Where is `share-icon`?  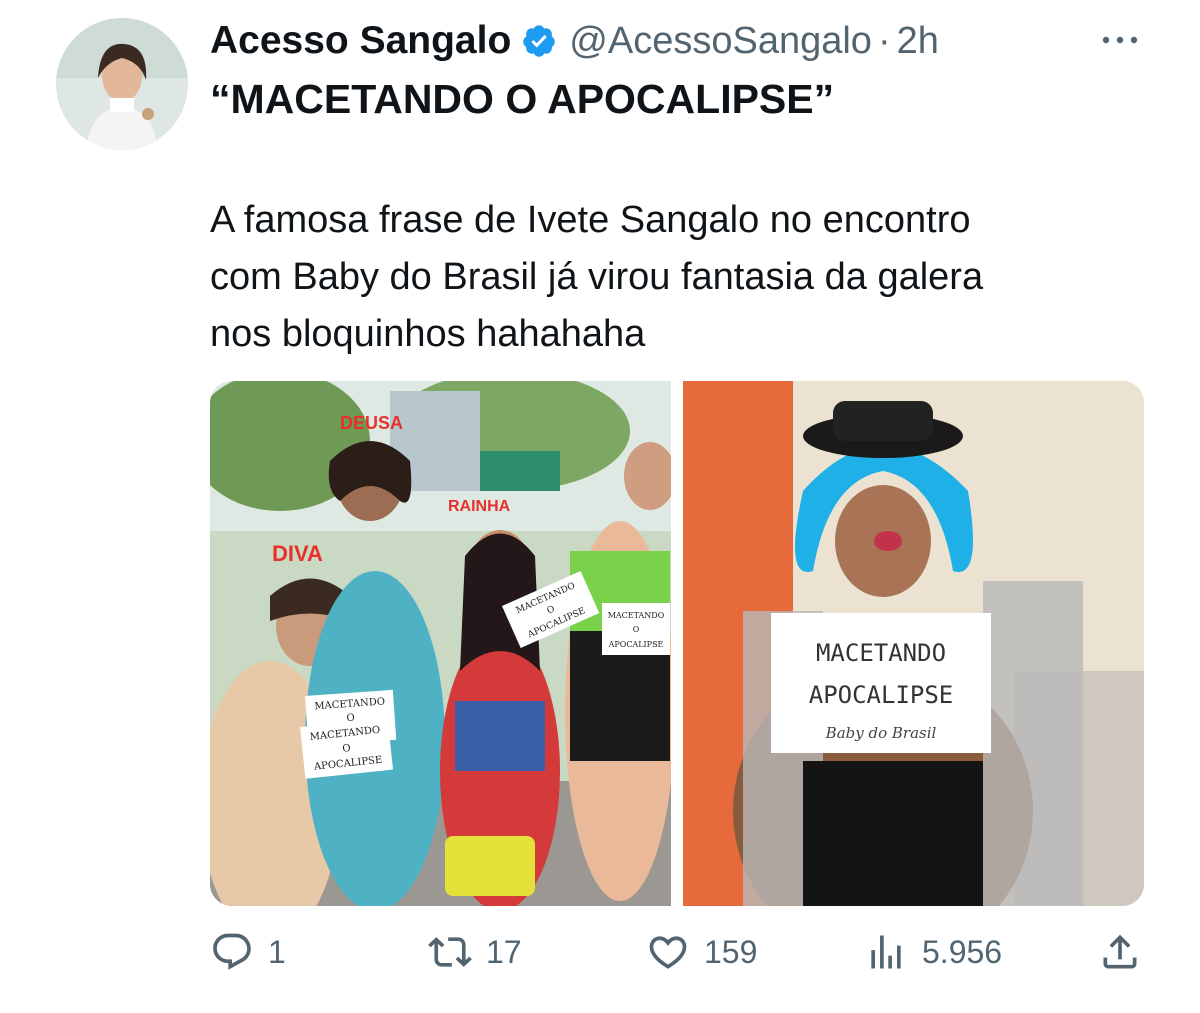
share-icon is located at coordinates (1120, 951).